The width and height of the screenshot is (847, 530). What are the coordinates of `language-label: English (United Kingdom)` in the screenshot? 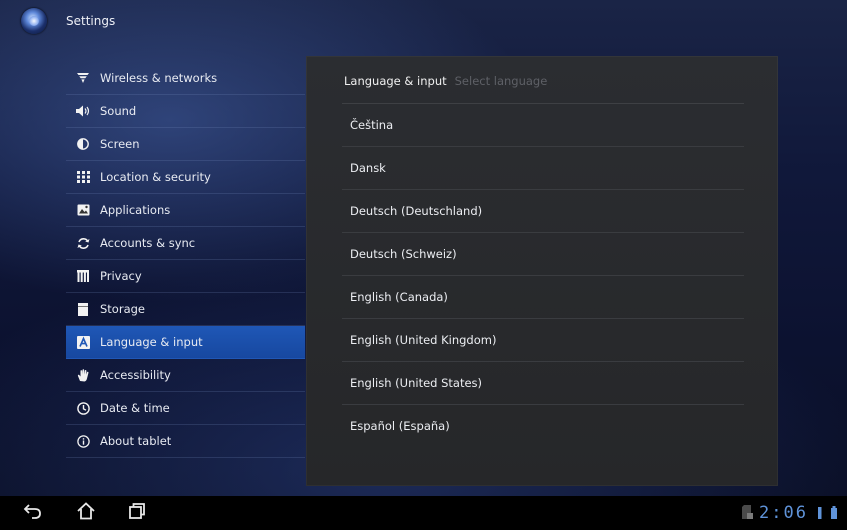 It's located at (423, 340).